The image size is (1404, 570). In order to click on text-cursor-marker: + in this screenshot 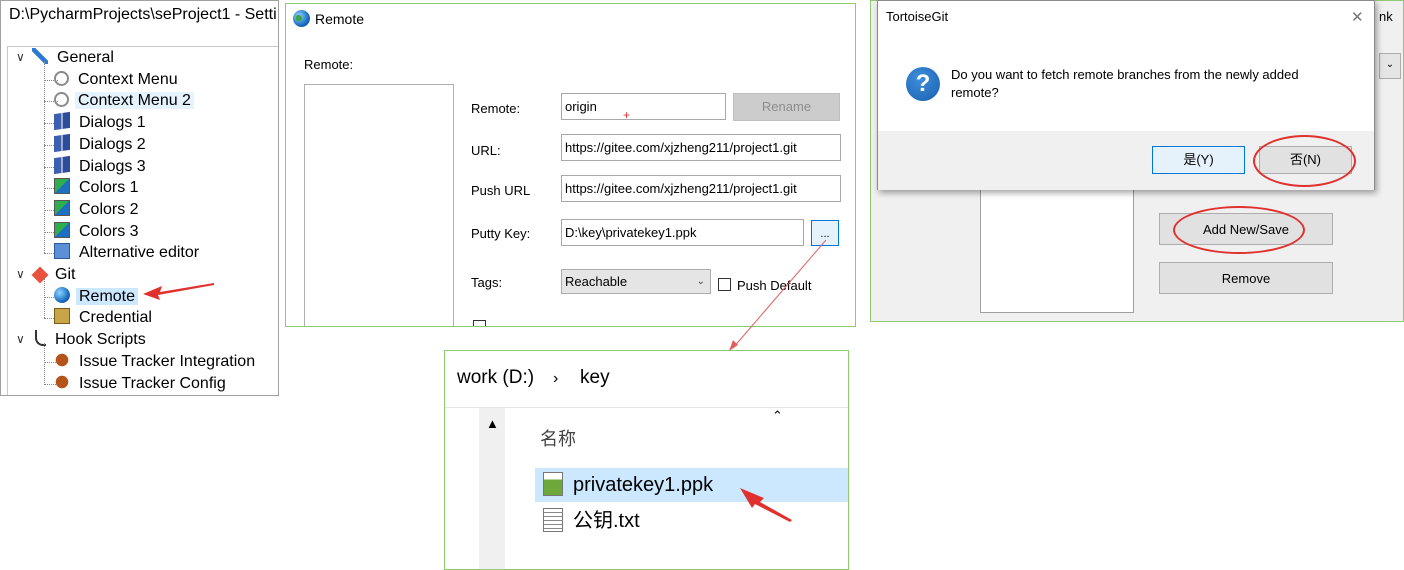, I will do `click(627, 115)`.